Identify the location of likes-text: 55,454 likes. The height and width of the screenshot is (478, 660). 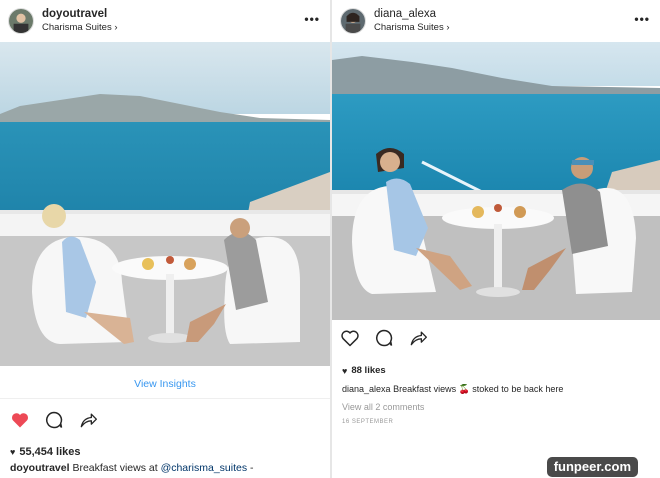
(50, 452).